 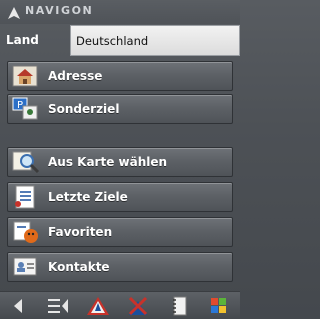 What do you see at coordinates (22, 40) in the screenshot?
I see `country-label: Land` at bounding box center [22, 40].